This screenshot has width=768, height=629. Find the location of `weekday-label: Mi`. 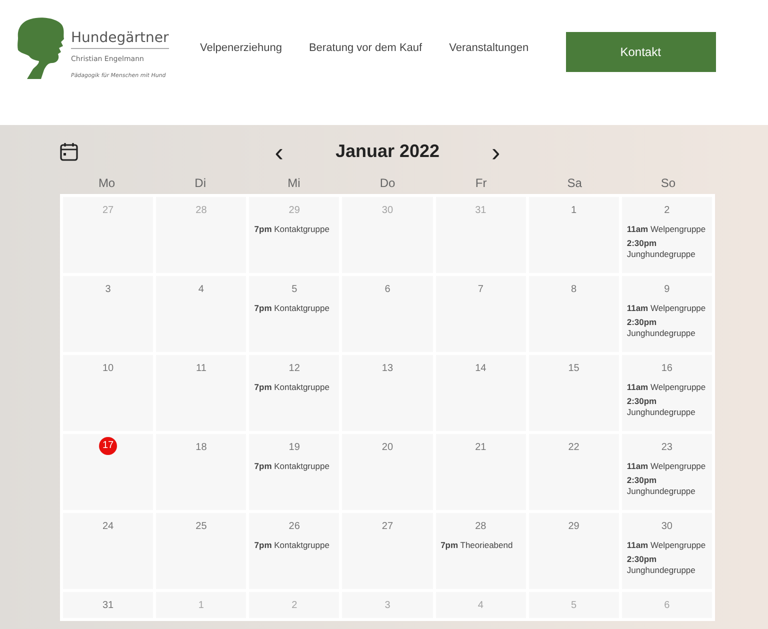

weekday-label: Mi is located at coordinates (294, 183).